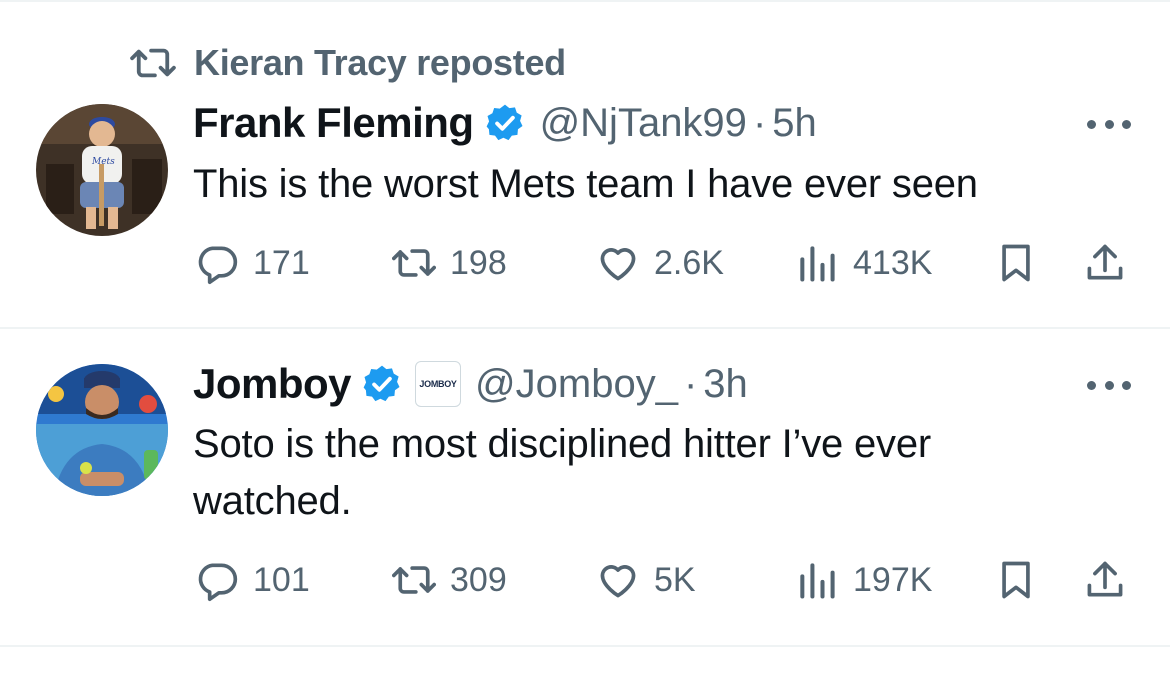  Describe the element at coordinates (281, 579) in the screenshot. I see `reply-count: 101` at that location.